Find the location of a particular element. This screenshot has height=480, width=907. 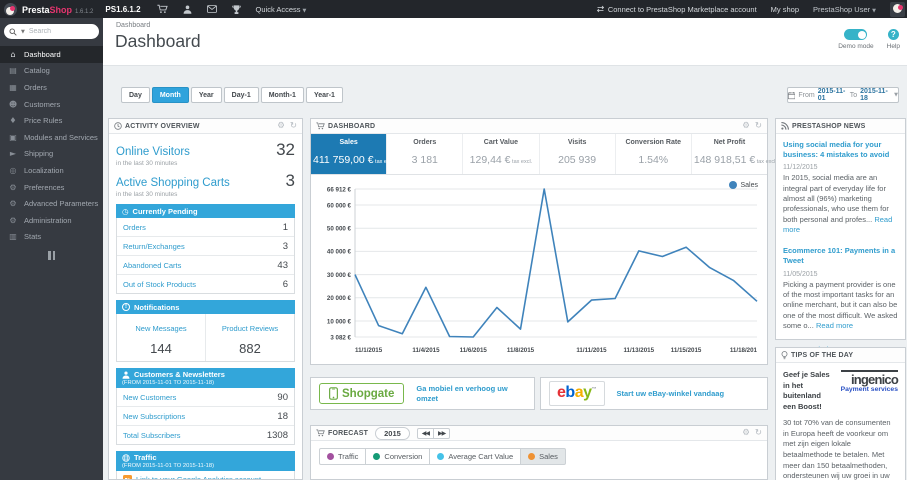

online-visitors-link: Online Visitors is located at coordinates (153, 152).